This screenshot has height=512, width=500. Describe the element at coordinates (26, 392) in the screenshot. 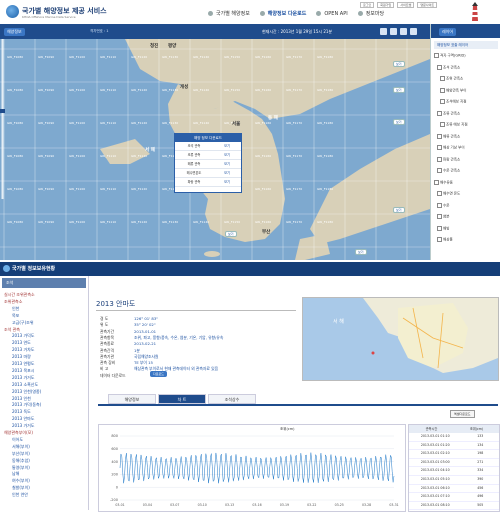

I see `tree-item: 2013 인천(영종)` at that location.